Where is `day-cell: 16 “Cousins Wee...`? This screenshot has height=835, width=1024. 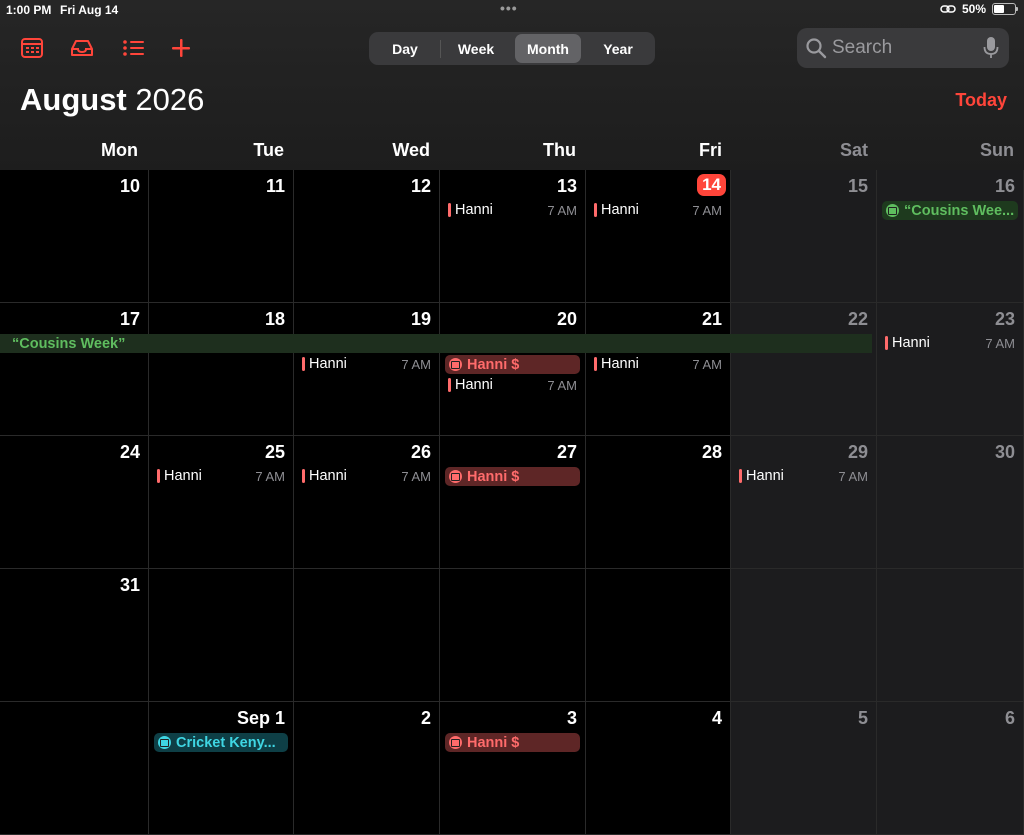
day-cell: 16 “Cousins Wee... is located at coordinates (950, 236).